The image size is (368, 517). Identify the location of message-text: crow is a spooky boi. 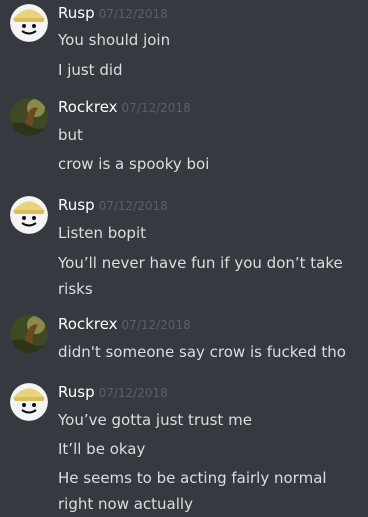
(134, 164).